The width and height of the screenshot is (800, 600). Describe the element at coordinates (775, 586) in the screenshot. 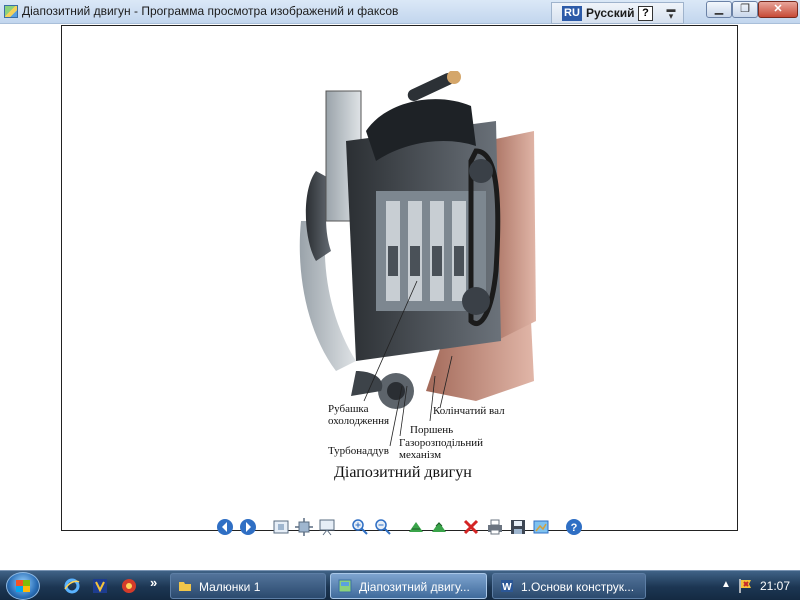

I see `clock: 21:07` at that location.